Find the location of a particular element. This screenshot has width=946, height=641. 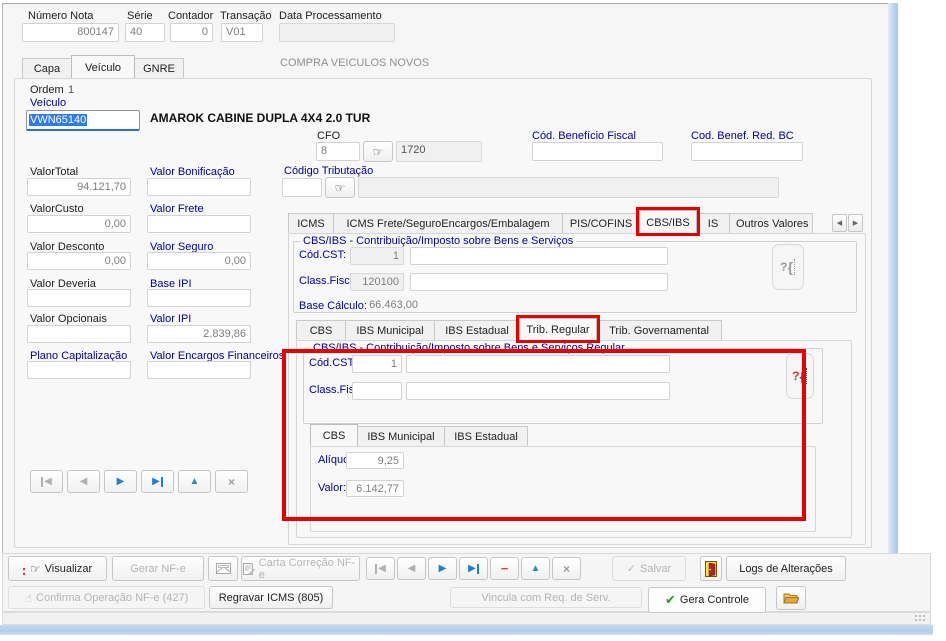

regular-help-lookup-button: ?{ is located at coordinates (800, 376).